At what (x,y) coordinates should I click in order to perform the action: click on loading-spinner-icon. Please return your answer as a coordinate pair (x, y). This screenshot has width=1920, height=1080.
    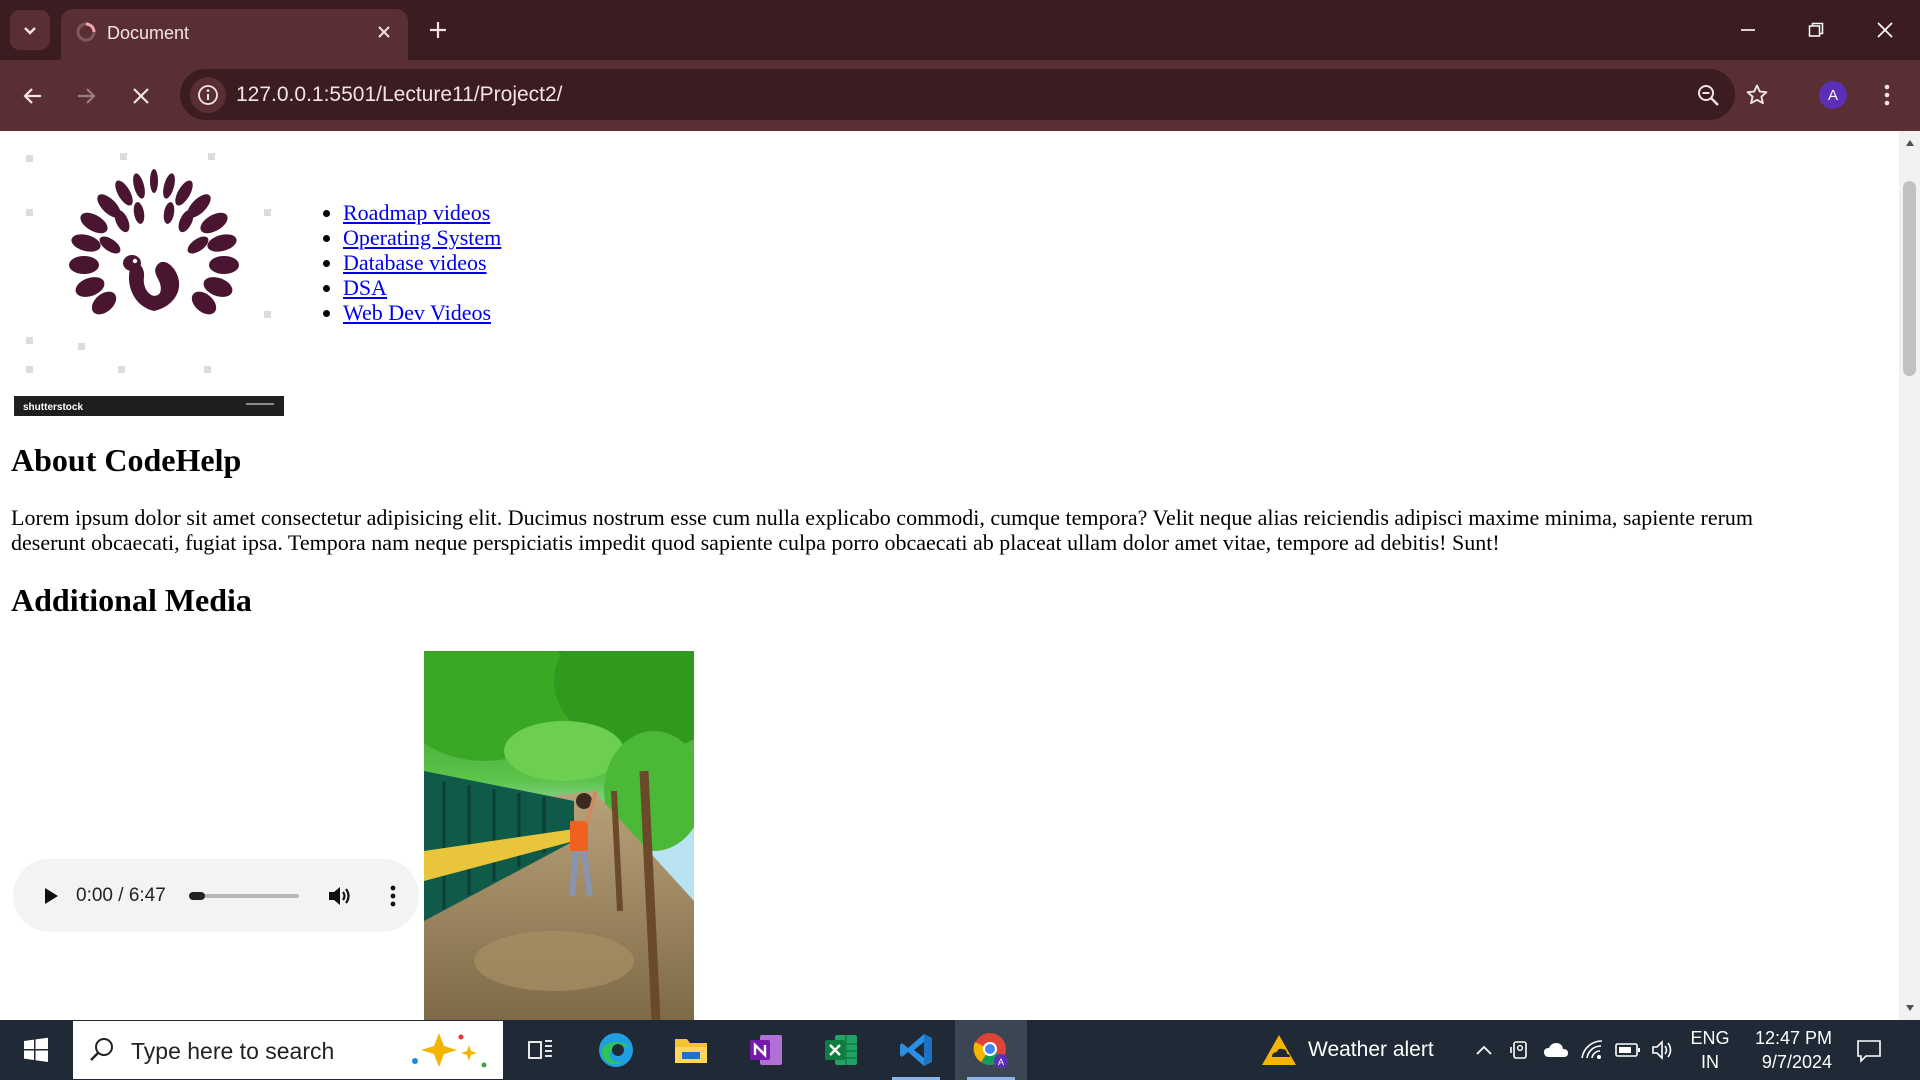
    Looking at the image, I should click on (86, 32).